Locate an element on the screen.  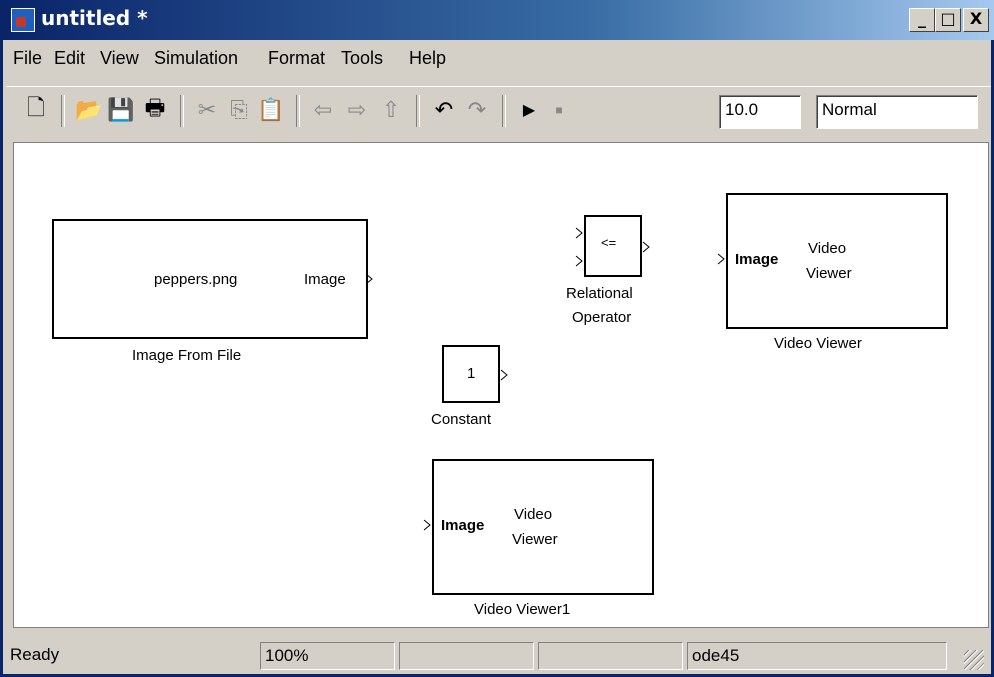
constant-label: Constant is located at coordinates (461, 419).